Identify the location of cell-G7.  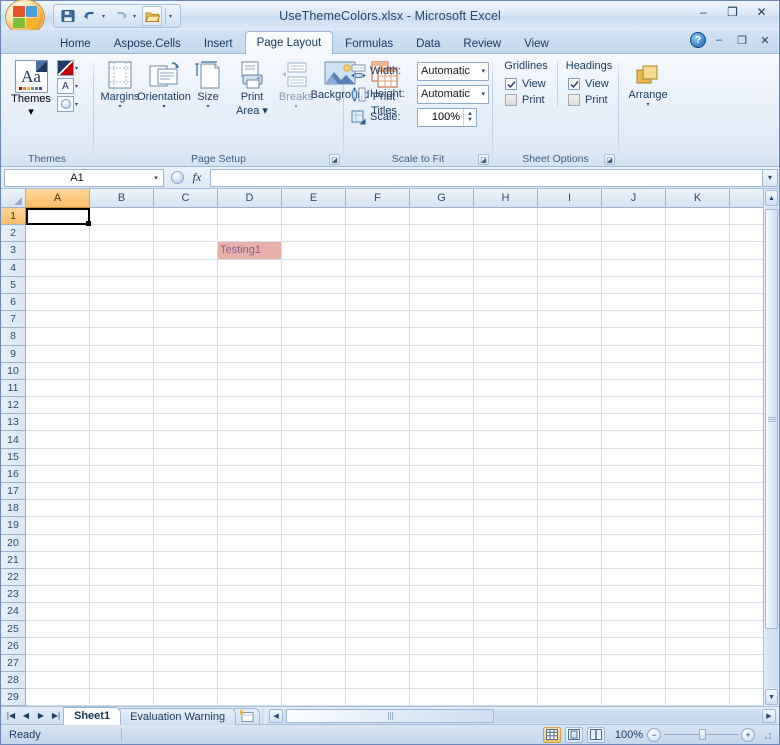
(442, 320).